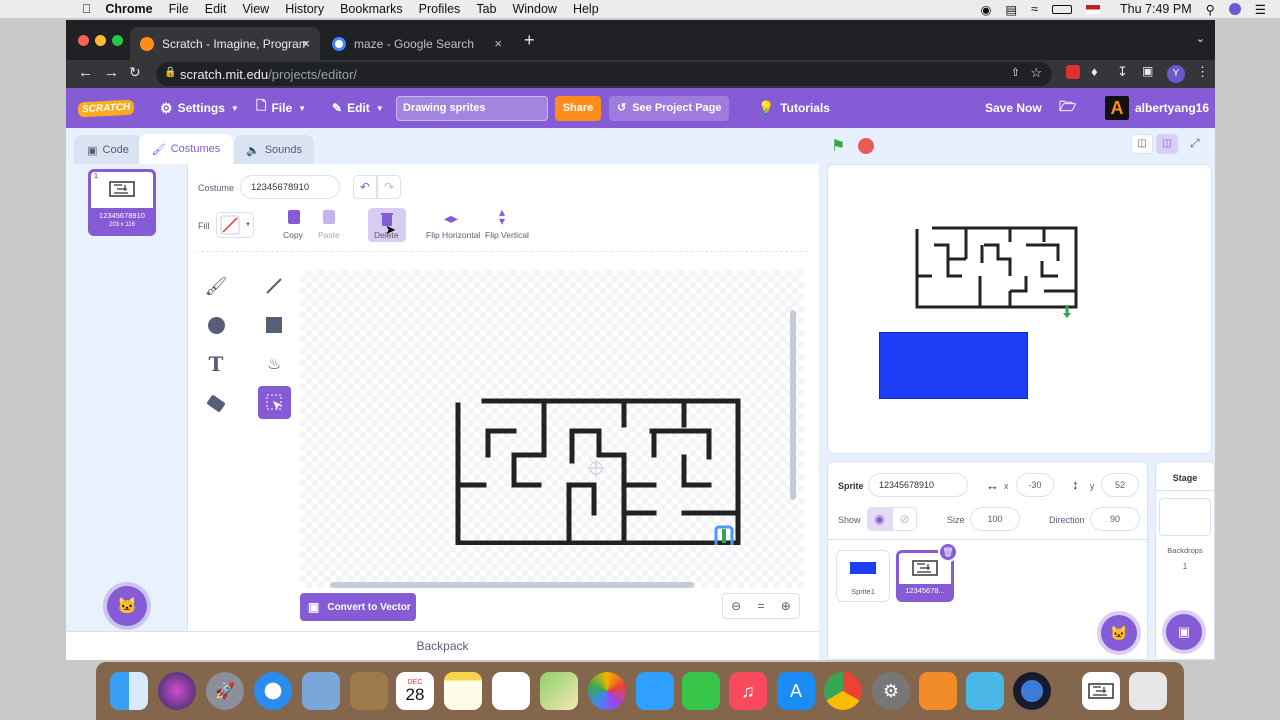 The width and height of the screenshot is (1280, 720). What do you see at coordinates (701, 691) in the screenshot?
I see `facetime-icon` at bounding box center [701, 691].